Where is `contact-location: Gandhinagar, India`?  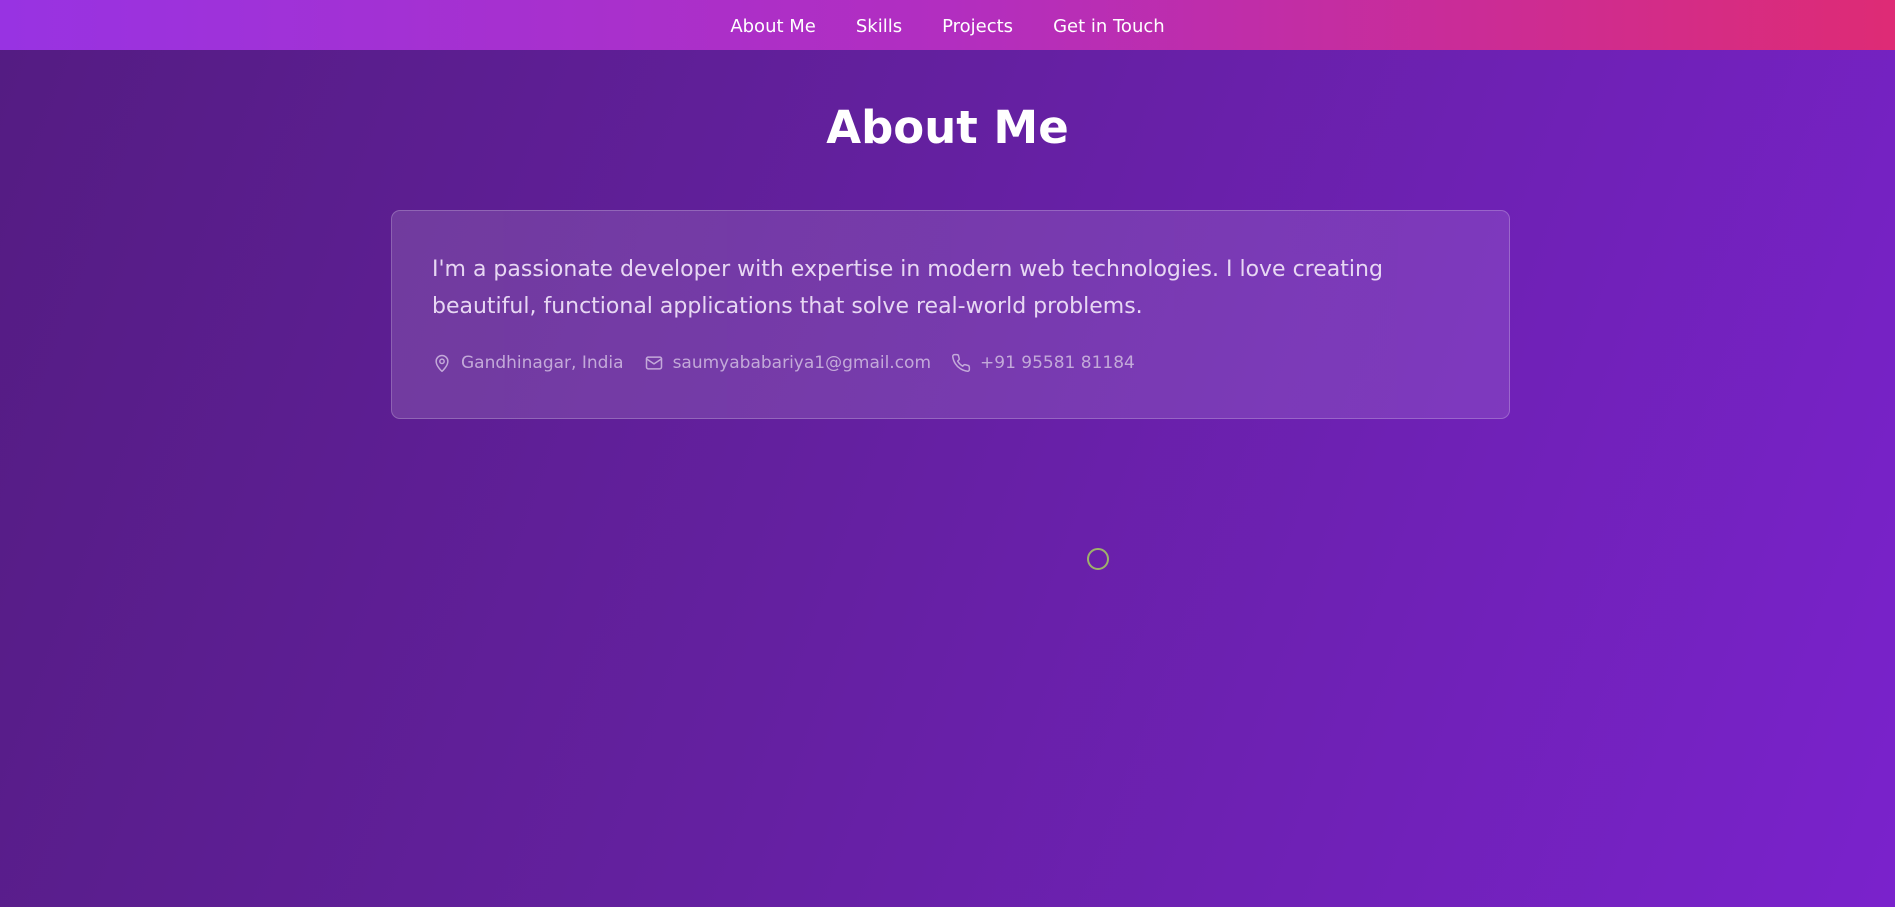 contact-location: Gandhinagar, India is located at coordinates (528, 363).